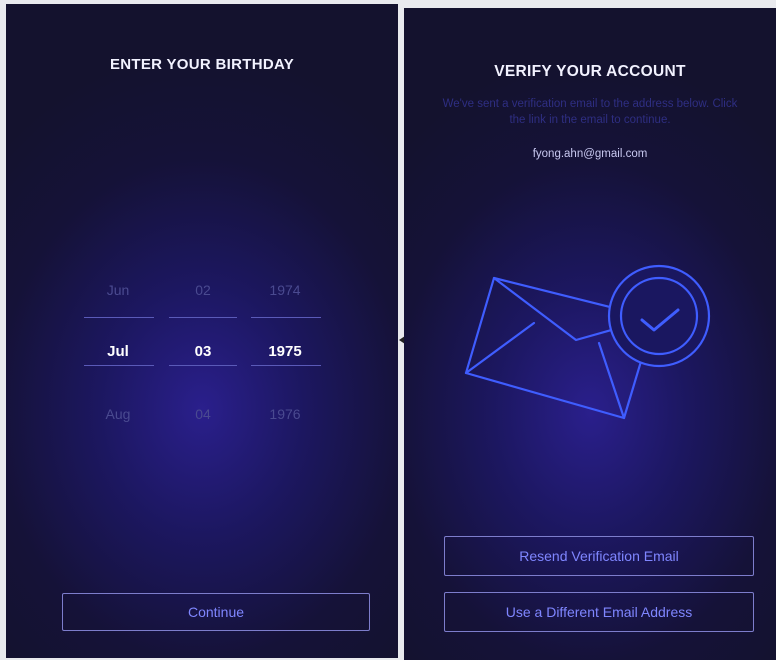 The height and width of the screenshot is (660, 776). What do you see at coordinates (119, 365) in the screenshot?
I see `month-divider-bottom` at bounding box center [119, 365].